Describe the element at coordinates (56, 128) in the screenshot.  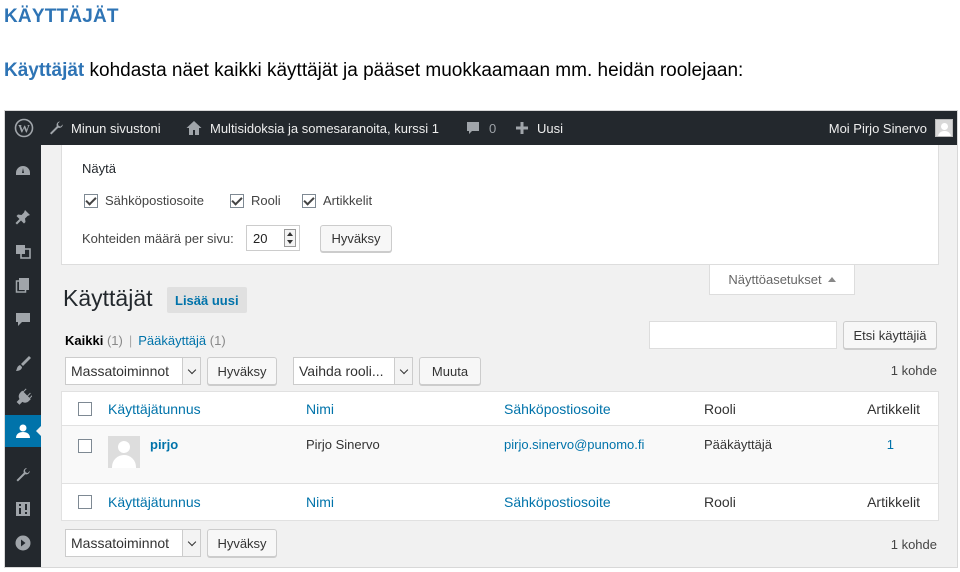
I see `wrench-icon` at that location.